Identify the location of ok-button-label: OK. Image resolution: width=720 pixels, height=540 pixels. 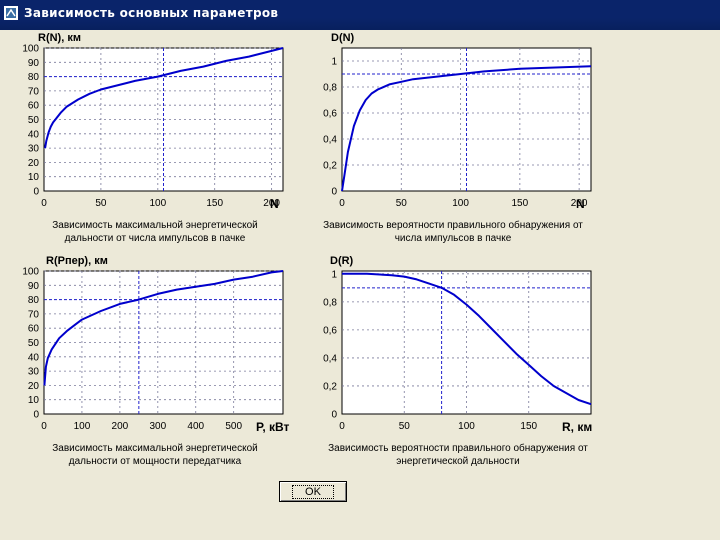
(313, 491).